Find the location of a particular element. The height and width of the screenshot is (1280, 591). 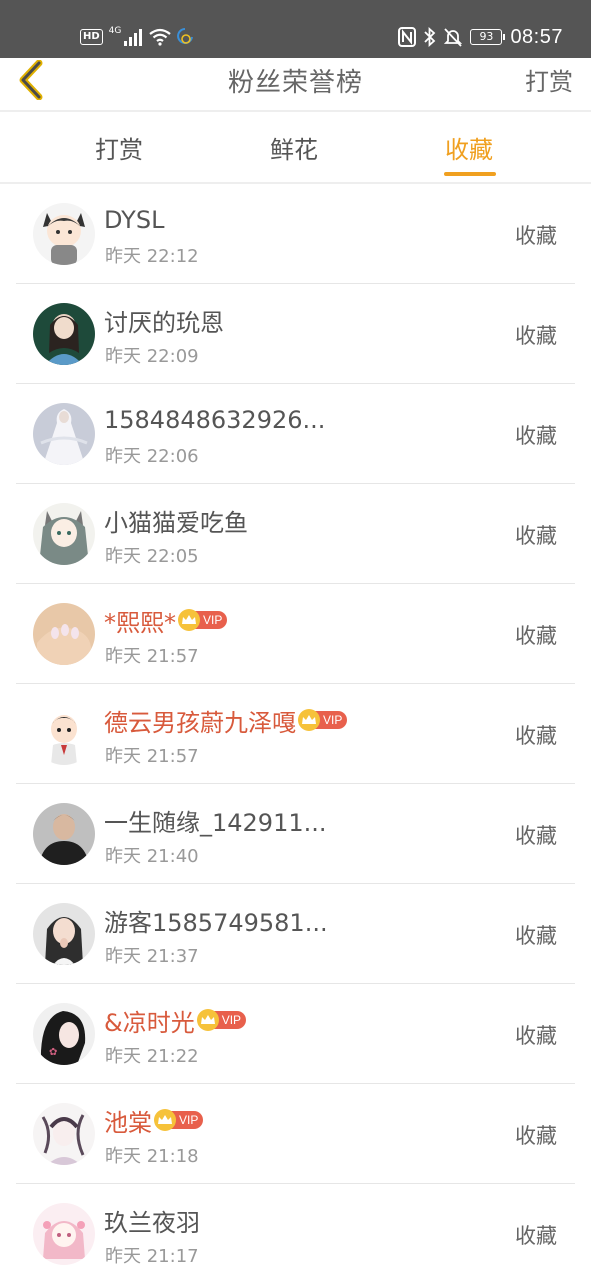

tab-favorites: 收藏 is located at coordinates (469, 147).